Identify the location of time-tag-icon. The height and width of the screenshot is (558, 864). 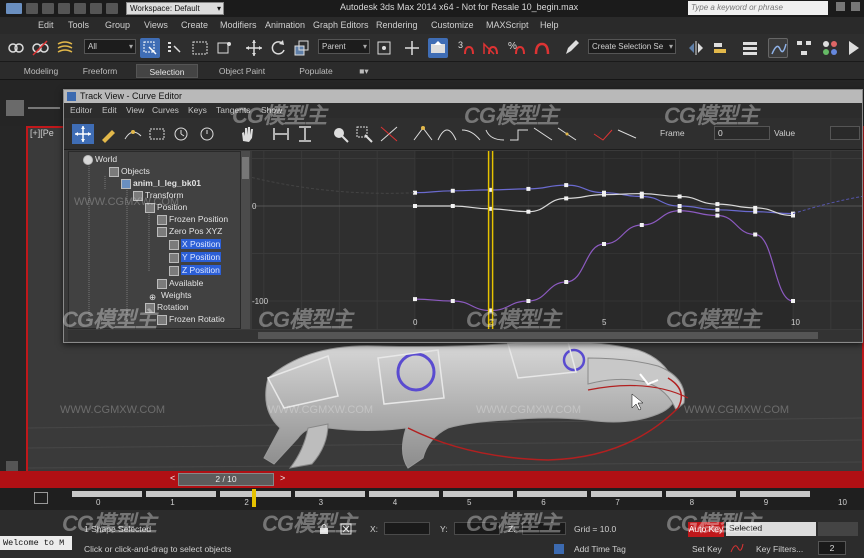
(559, 549).